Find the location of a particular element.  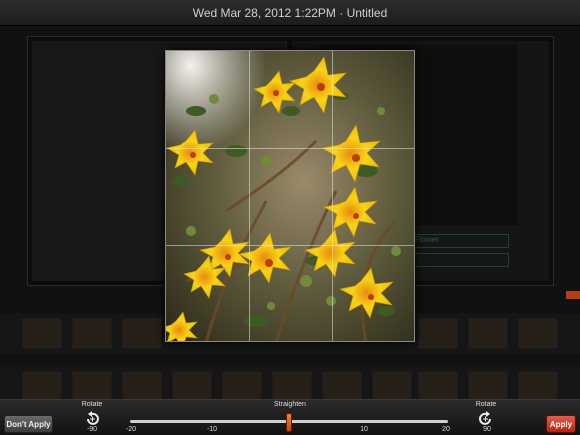

page-marker is located at coordinates (573, 295).